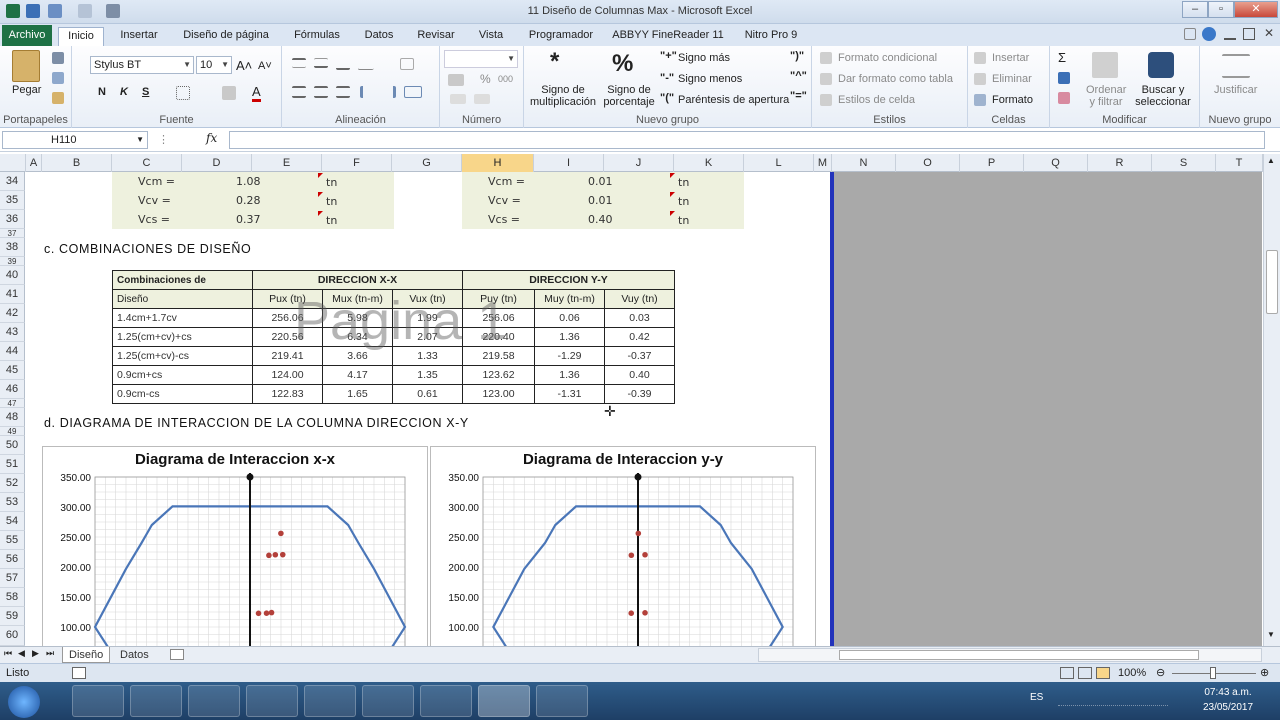  Describe the element at coordinates (1190, 34) in the screenshot. I see `ribbon-collapse-icon` at that location.